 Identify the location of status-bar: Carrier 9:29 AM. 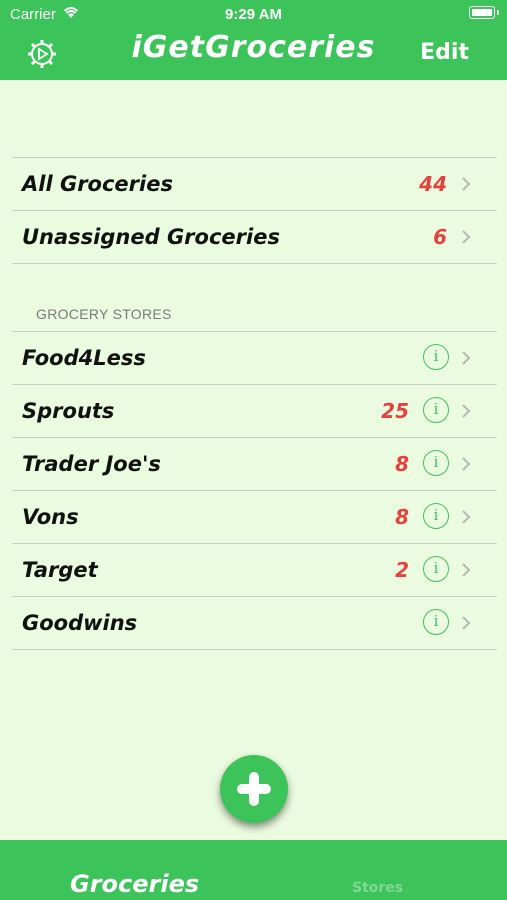
(253, 14).